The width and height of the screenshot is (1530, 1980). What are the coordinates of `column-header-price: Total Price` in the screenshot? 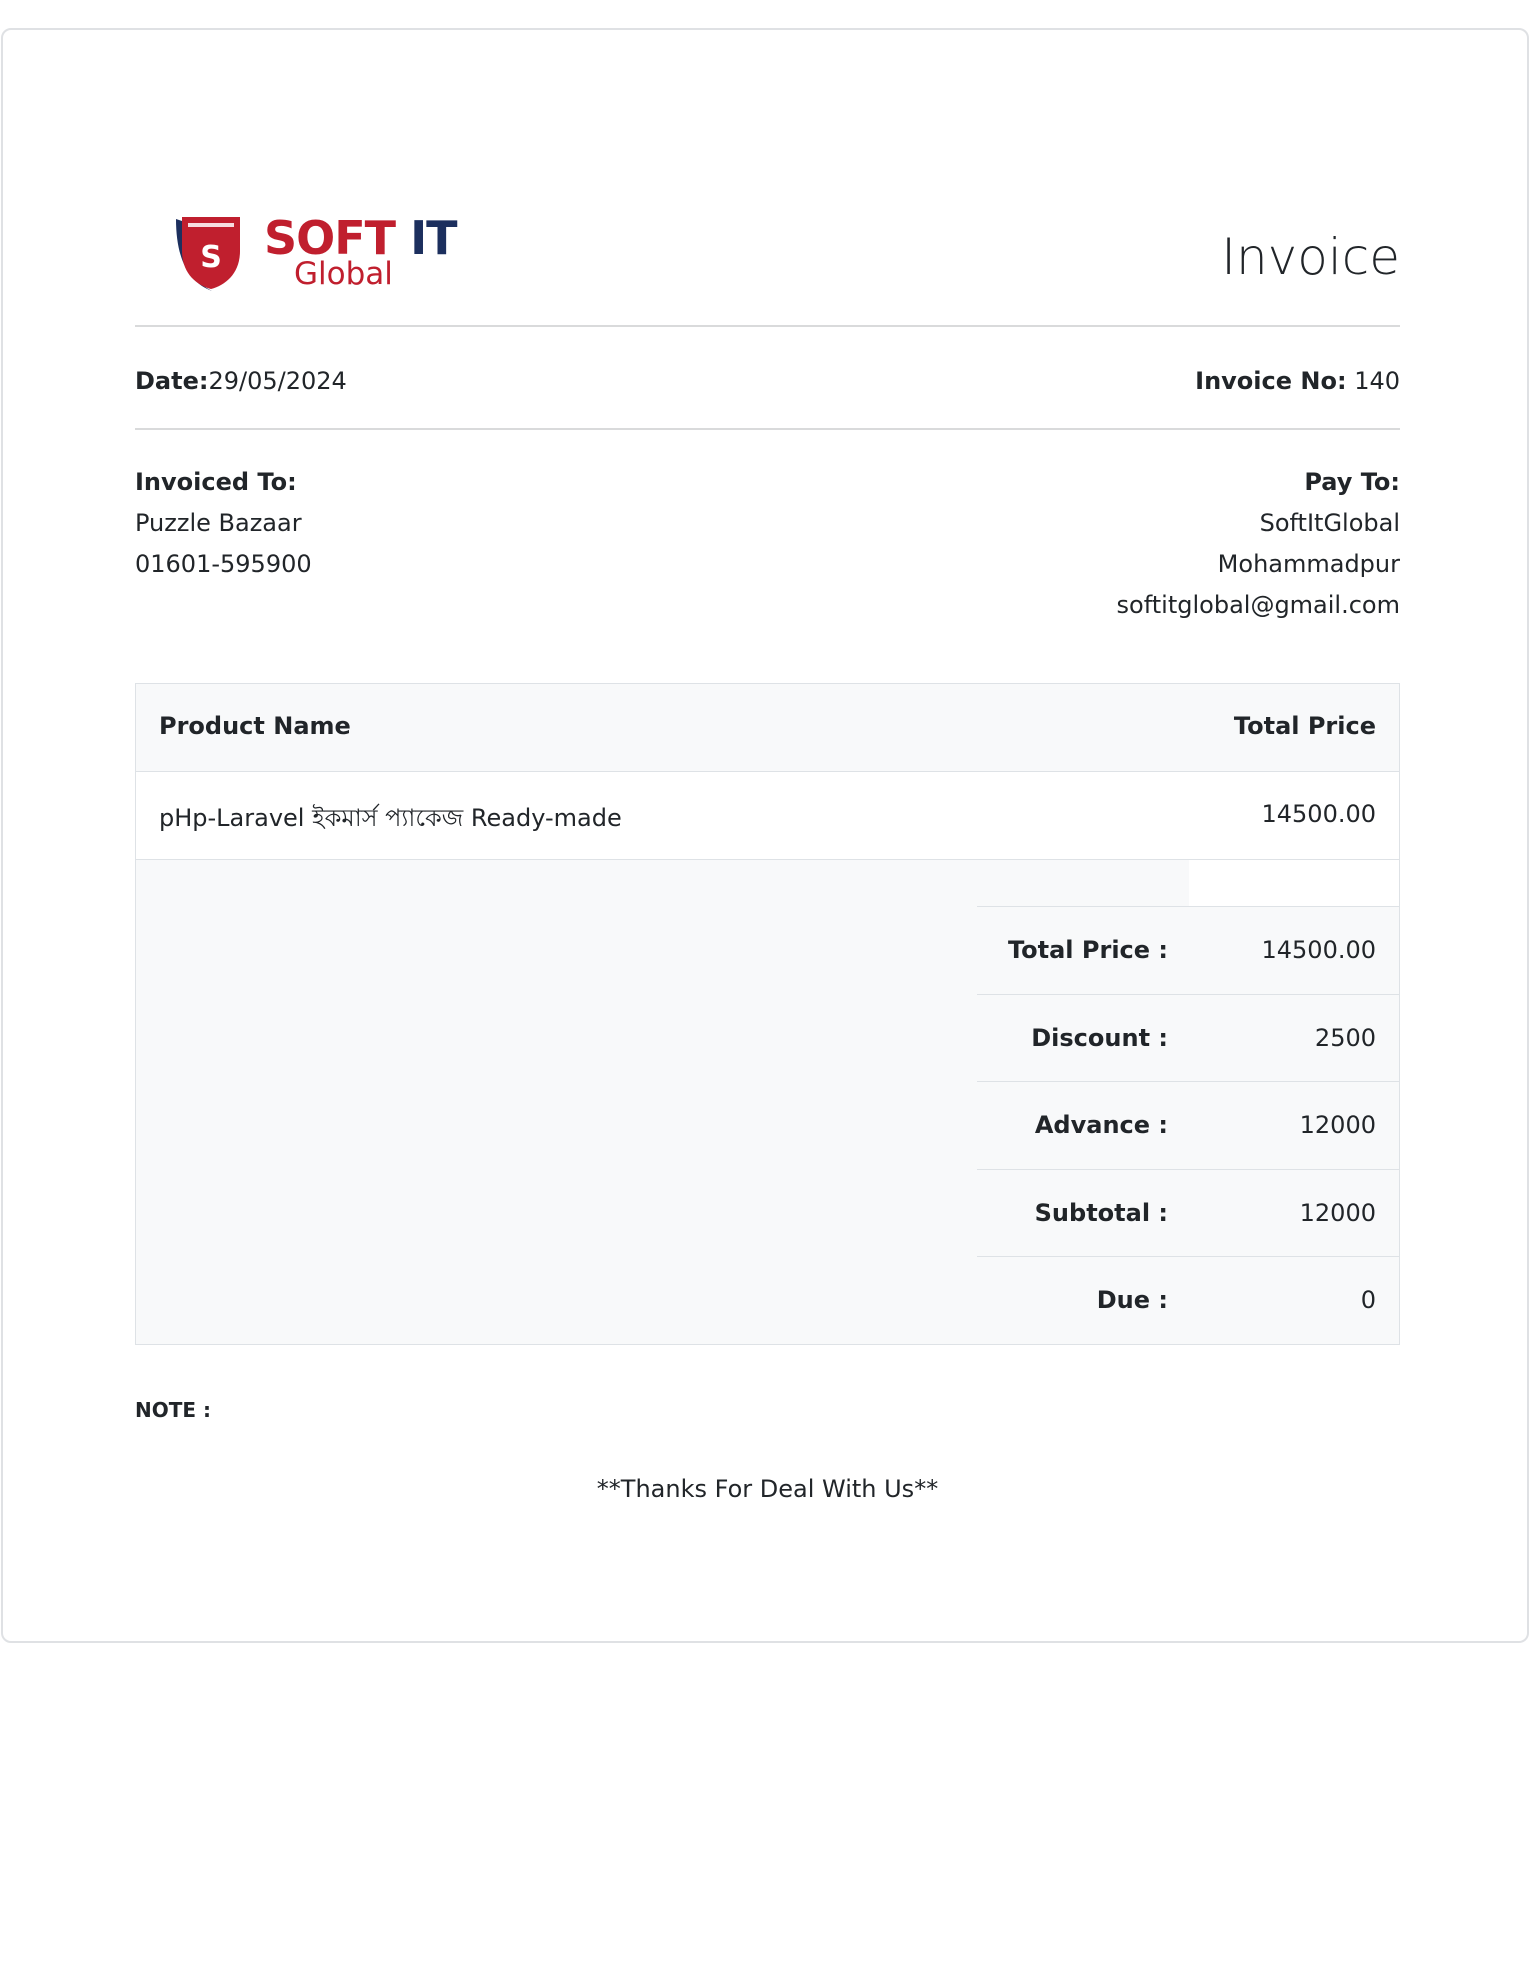 It's located at (1304, 726).